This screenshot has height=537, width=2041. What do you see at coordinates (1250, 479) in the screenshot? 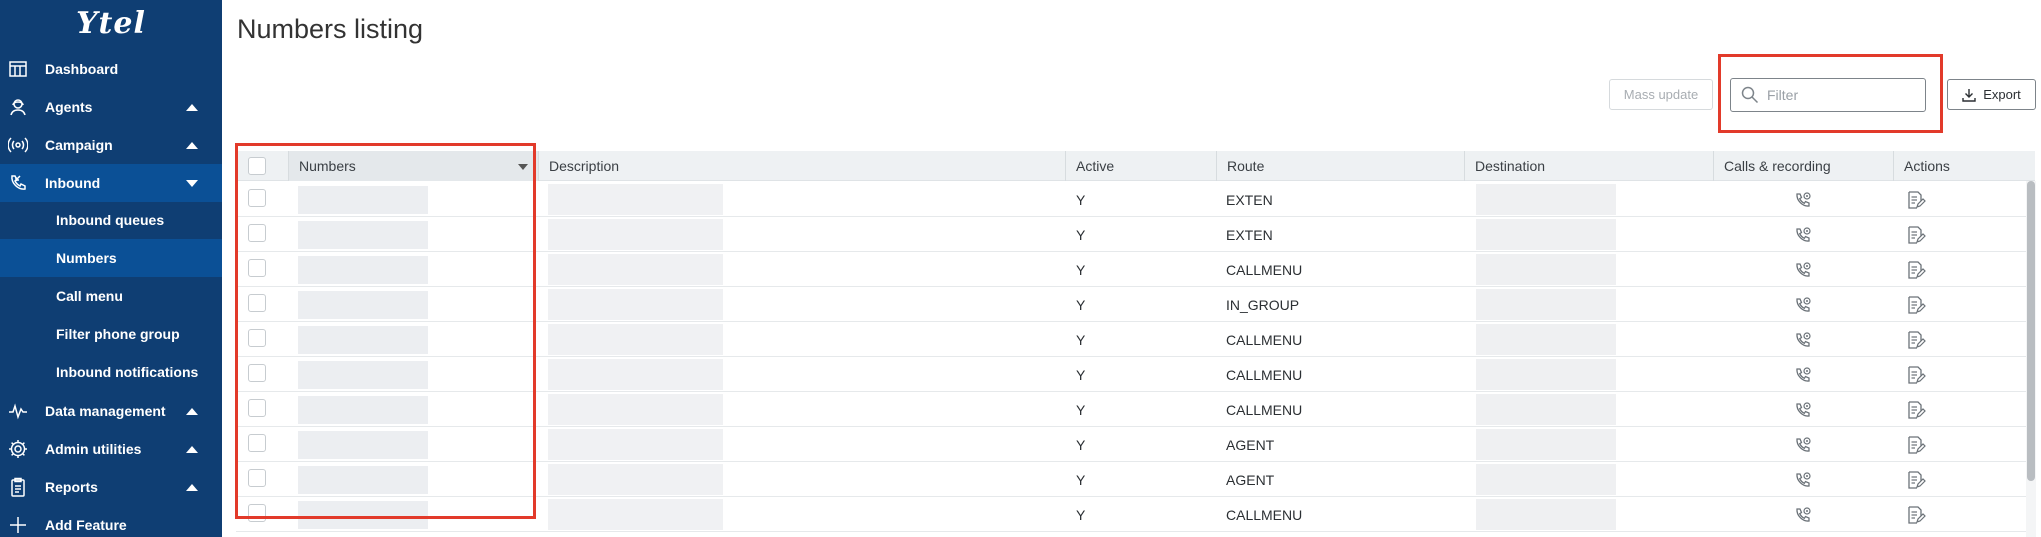
I see `route-cell: AGENT` at bounding box center [1250, 479].